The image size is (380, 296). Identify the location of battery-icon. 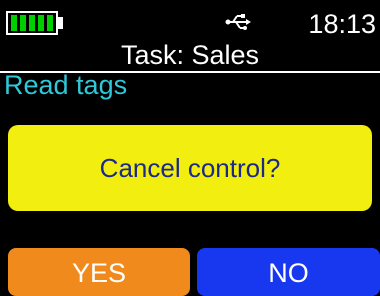
(32, 23).